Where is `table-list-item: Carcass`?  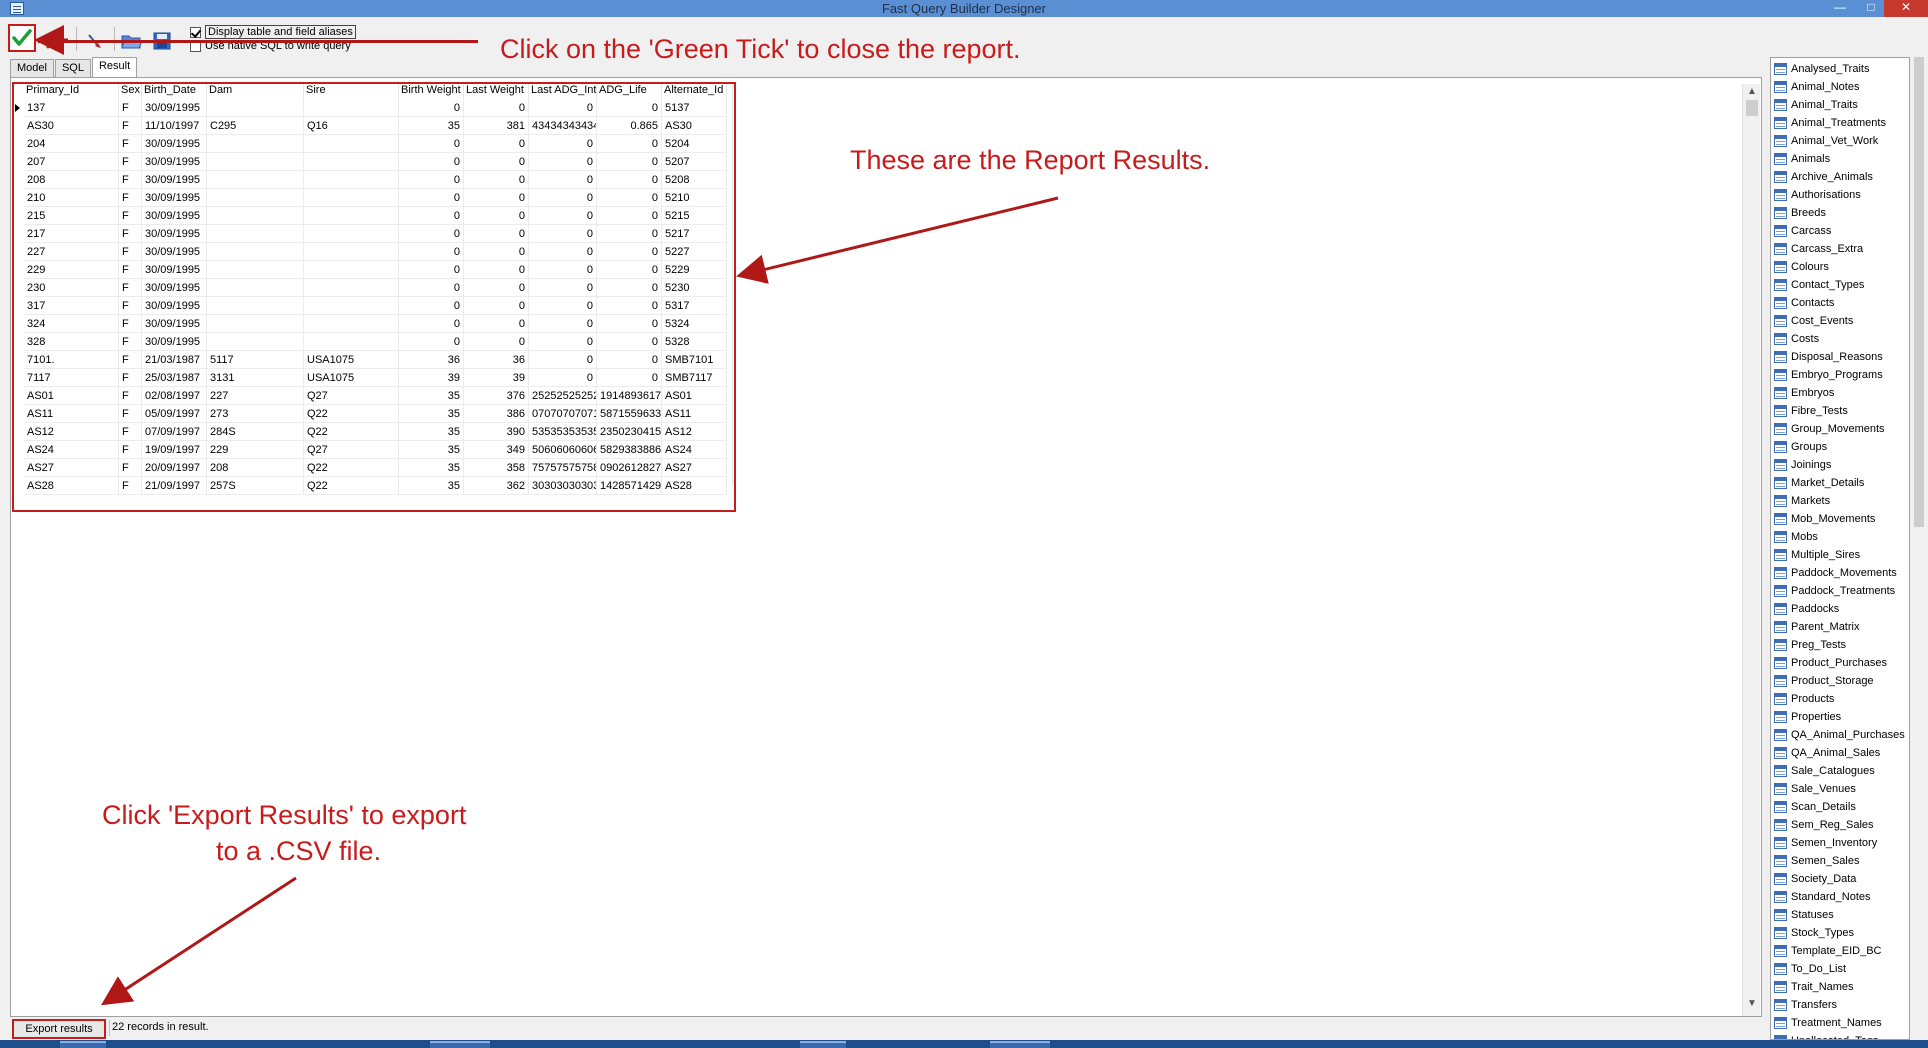 table-list-item: Carcass is located at coordinates (1802, 231).